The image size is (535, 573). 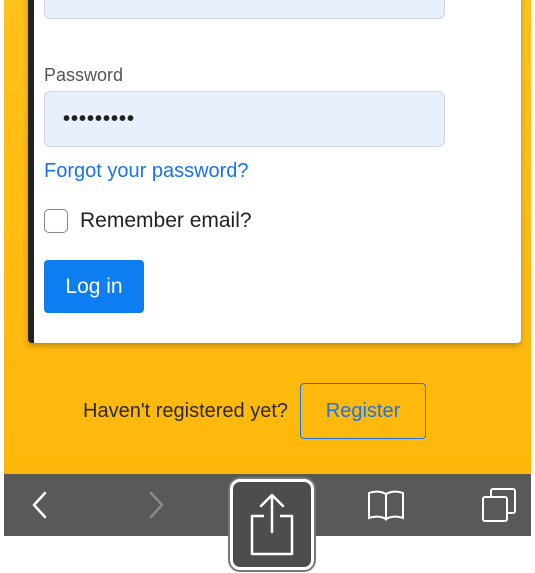 What do you see at coordinates (157, 505) in the screenshot?
I see `chevron-right-icon` at bounding box center [157, 505].